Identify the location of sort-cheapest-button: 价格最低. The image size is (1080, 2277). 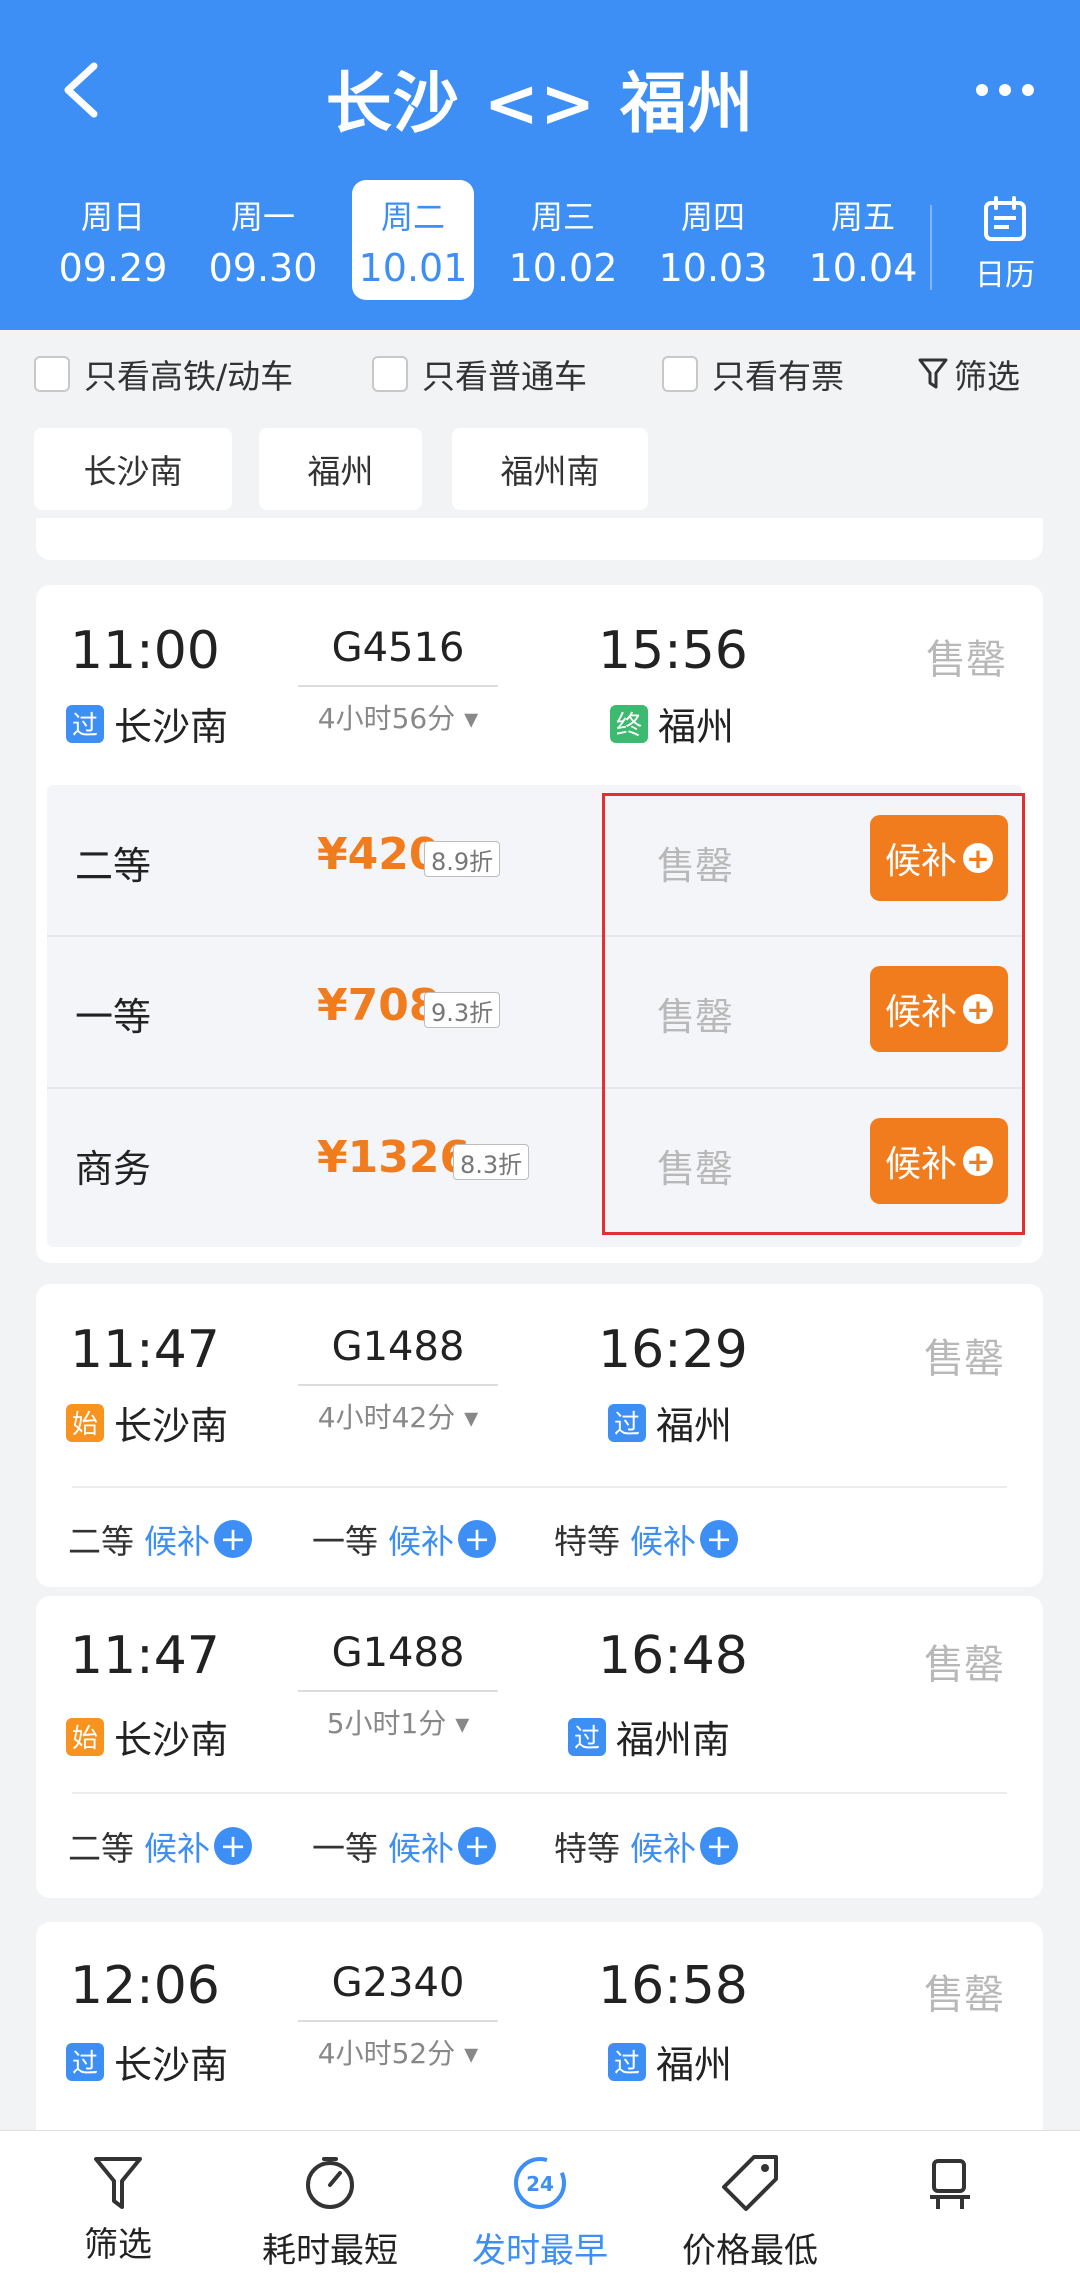
(750, 2201).